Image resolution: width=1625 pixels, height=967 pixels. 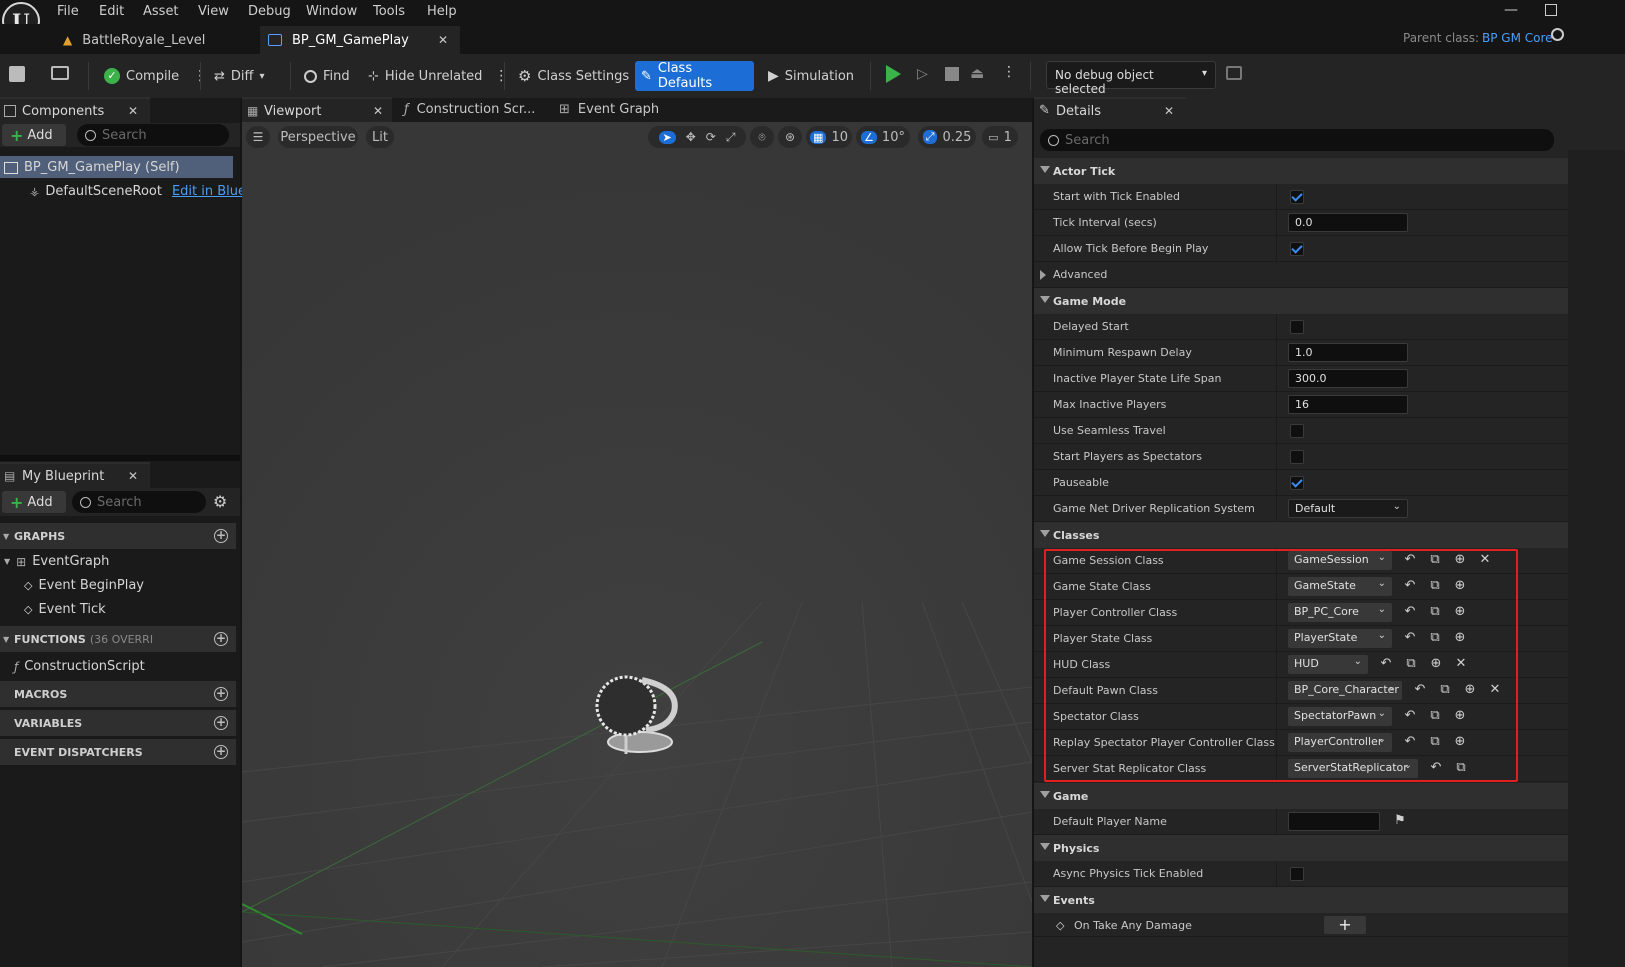 What do you see at coordinates (121, 639) in the screenshot?
I see `overrides-count: (36 OVERRI` at bounding box center [121, 639].